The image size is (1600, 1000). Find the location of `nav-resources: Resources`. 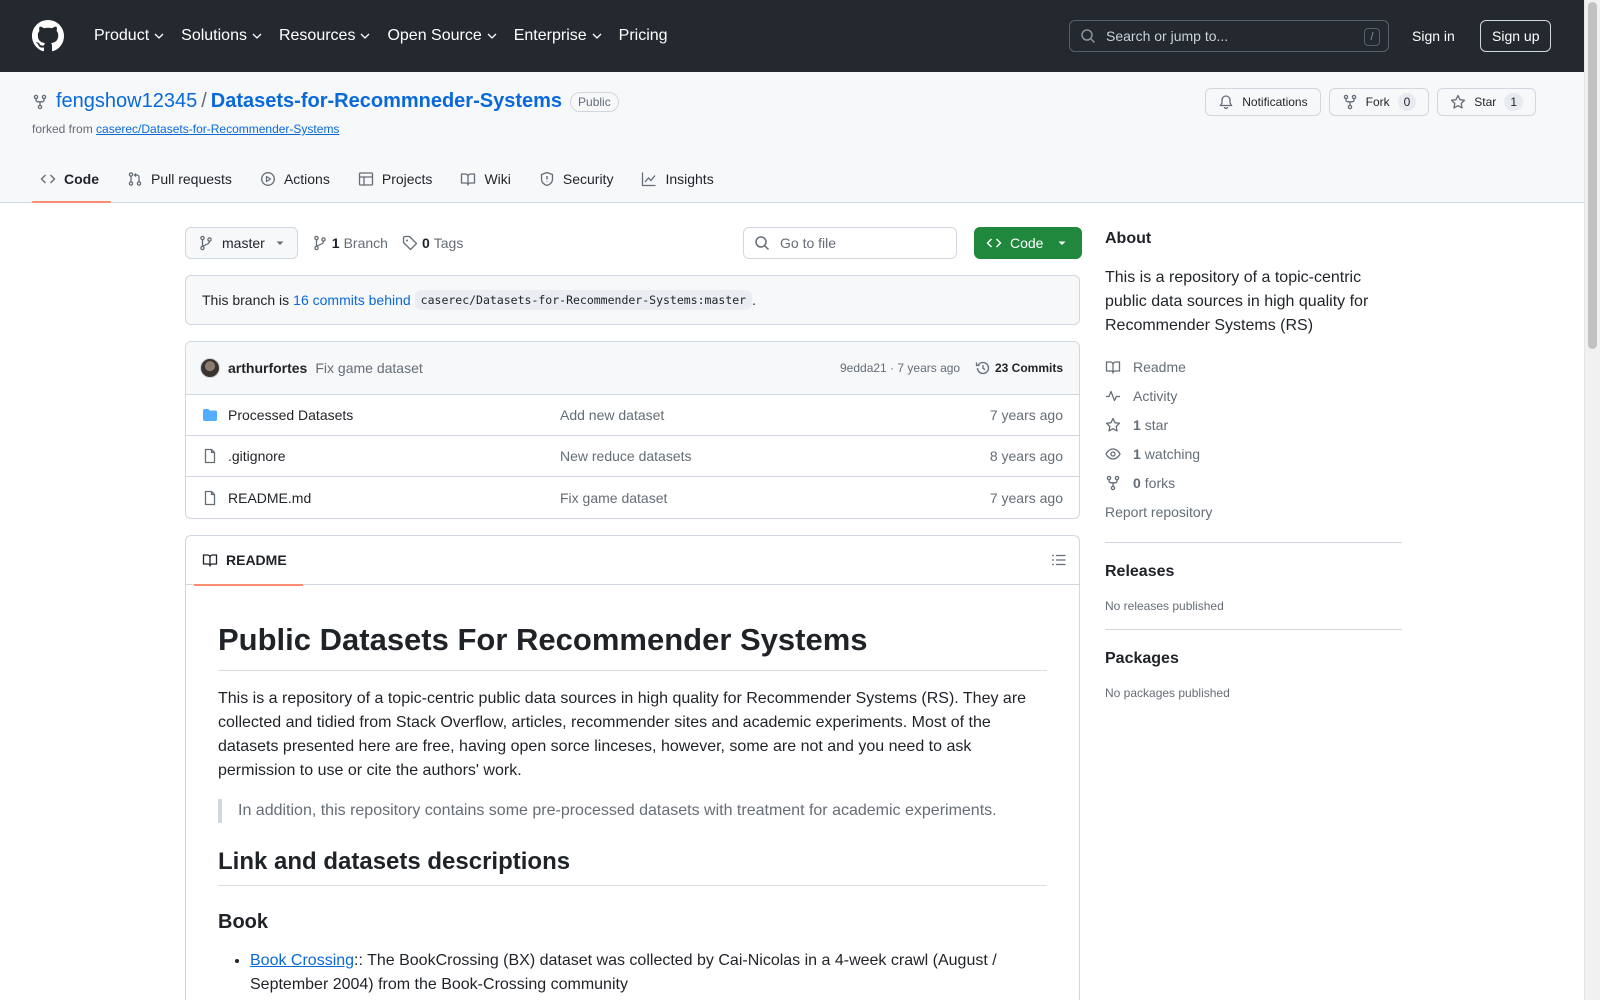

nav-resources: Resources is located at coordinates (325, 36).